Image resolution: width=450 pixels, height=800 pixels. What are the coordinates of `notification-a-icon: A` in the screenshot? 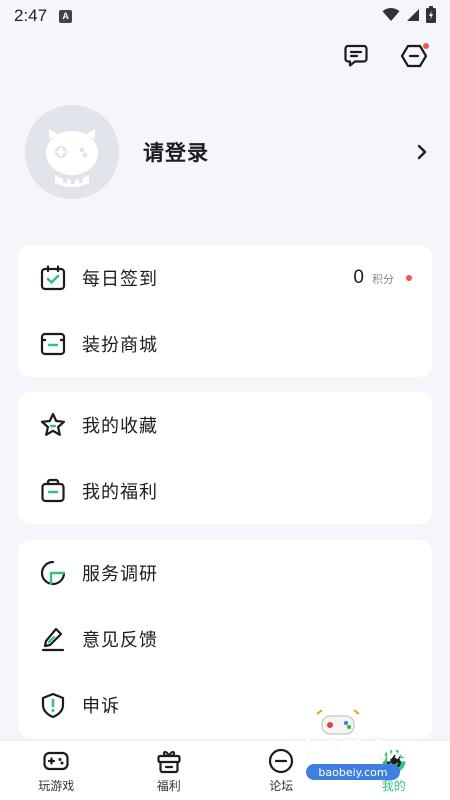 It's located at (66, 16).